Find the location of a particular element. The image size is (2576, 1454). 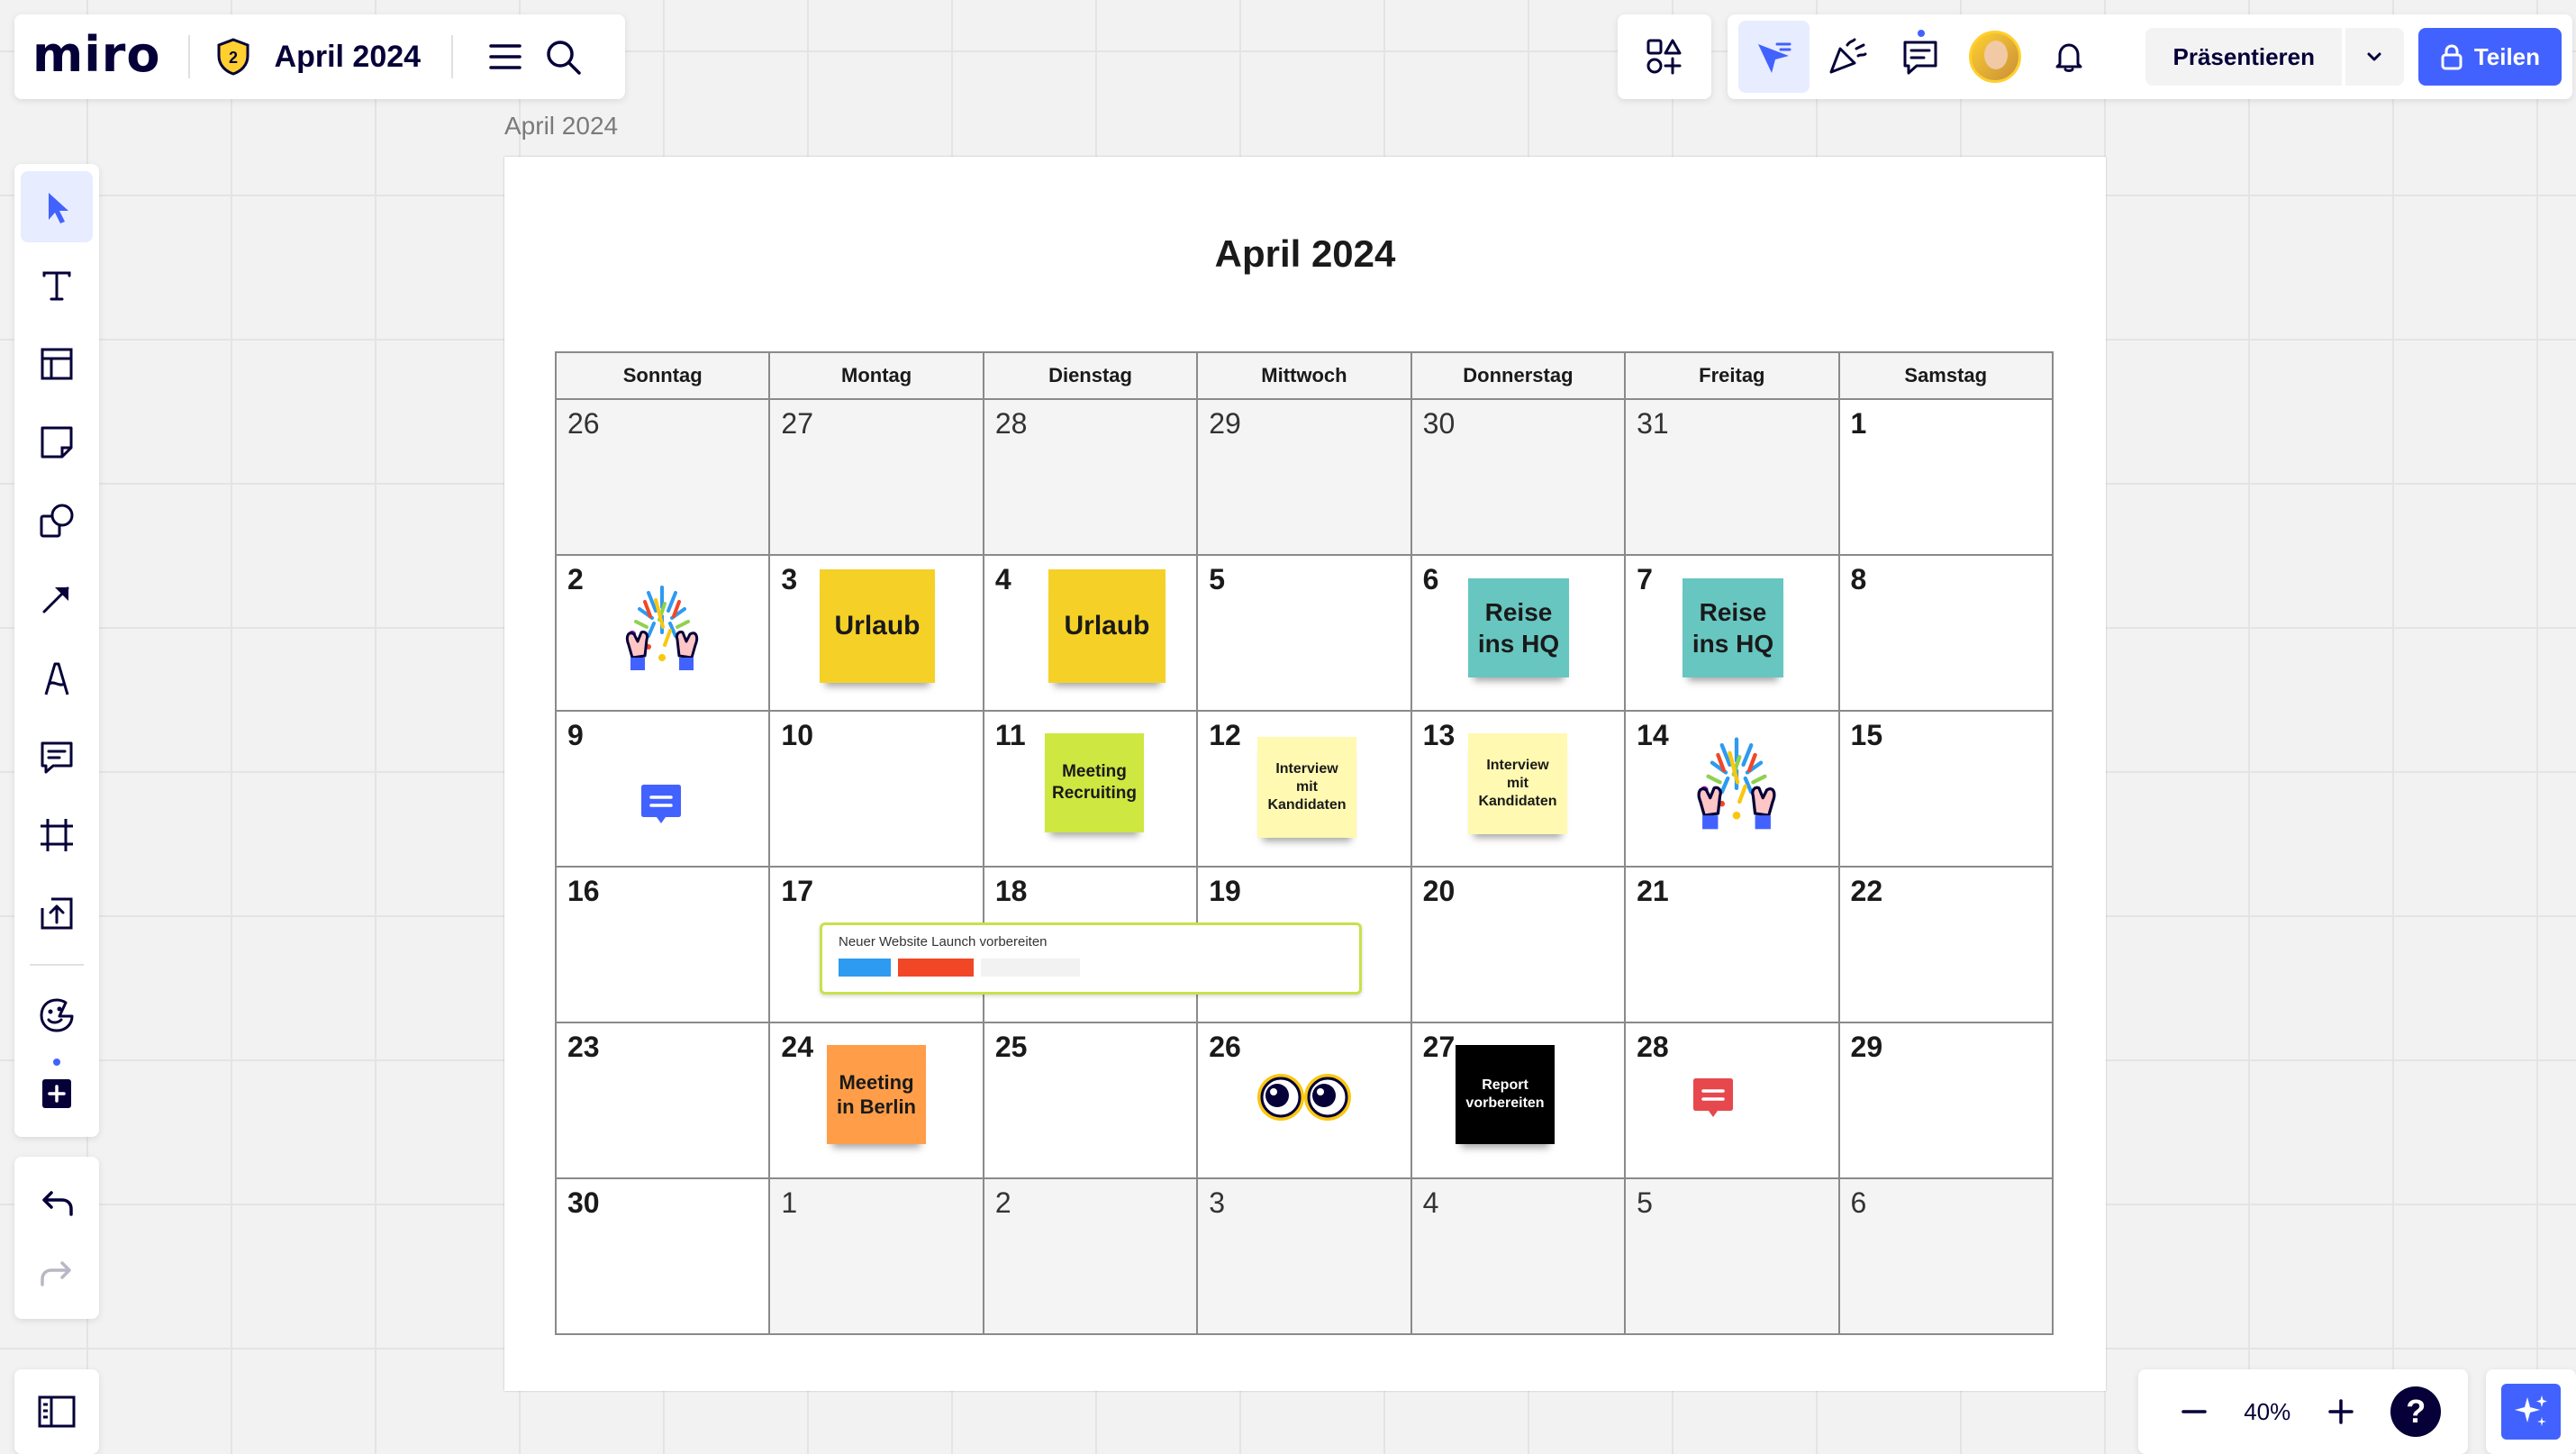

present-options-button is located at coordinates (2374, 57).